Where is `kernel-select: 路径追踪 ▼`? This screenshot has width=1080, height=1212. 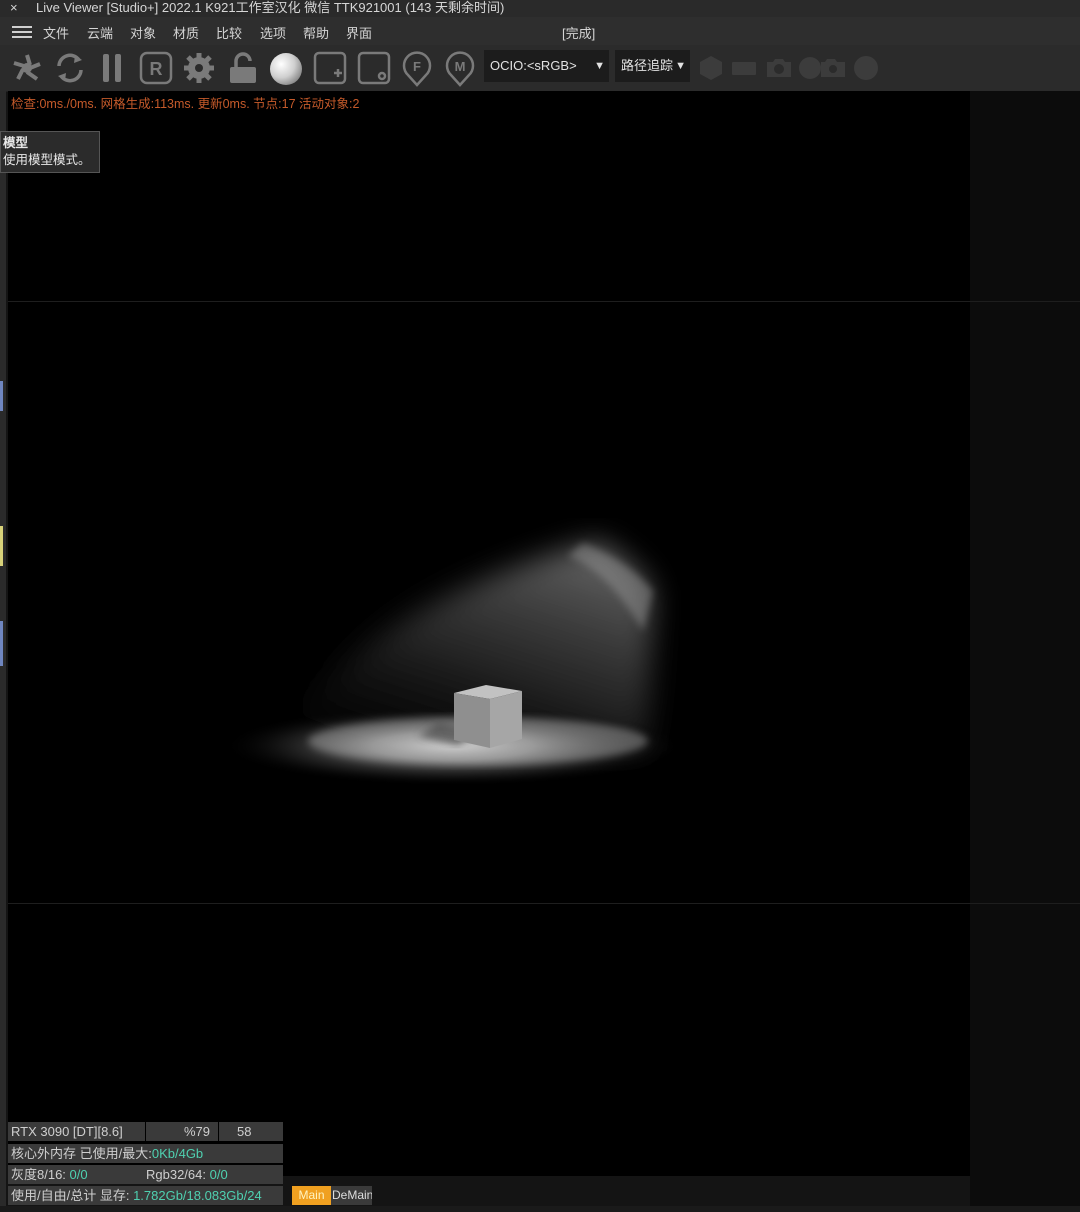 kernel-select: 路径追踪 ▼ is located at coordinates (652, 66).